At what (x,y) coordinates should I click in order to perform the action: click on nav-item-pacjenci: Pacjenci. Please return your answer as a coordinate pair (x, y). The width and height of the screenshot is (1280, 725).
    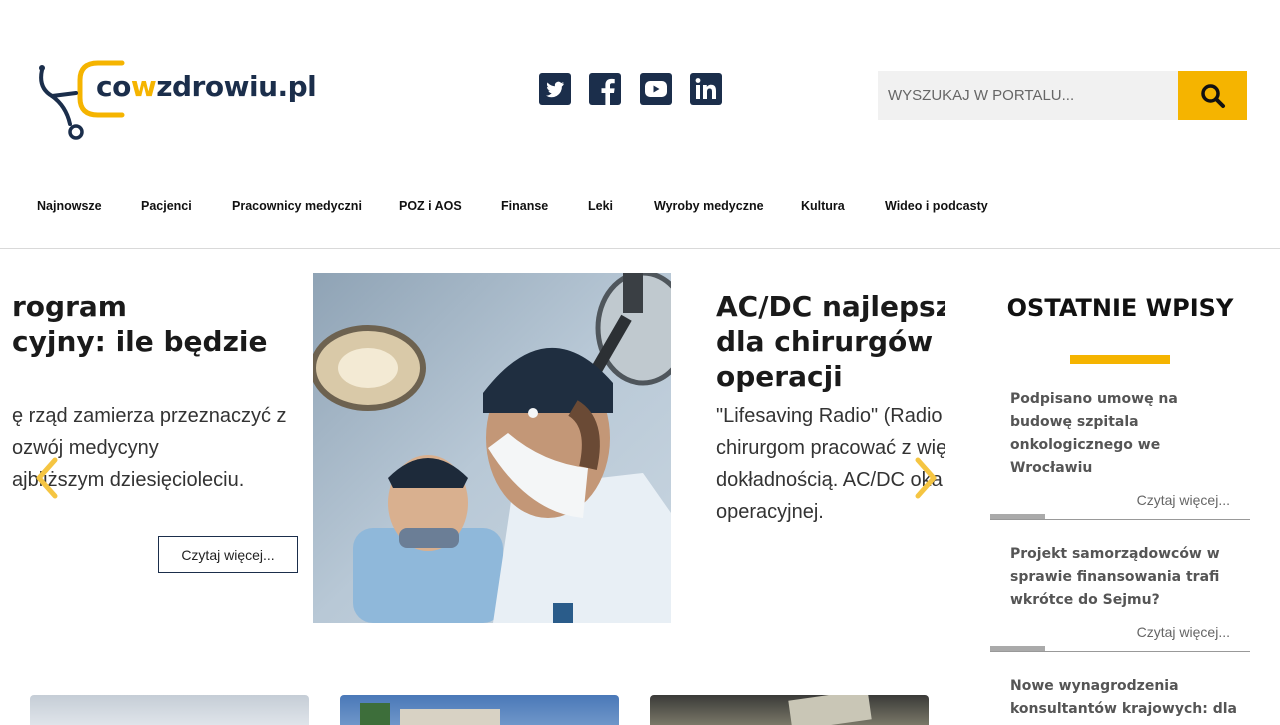
    Looking at the image, I should click on (166, 206).